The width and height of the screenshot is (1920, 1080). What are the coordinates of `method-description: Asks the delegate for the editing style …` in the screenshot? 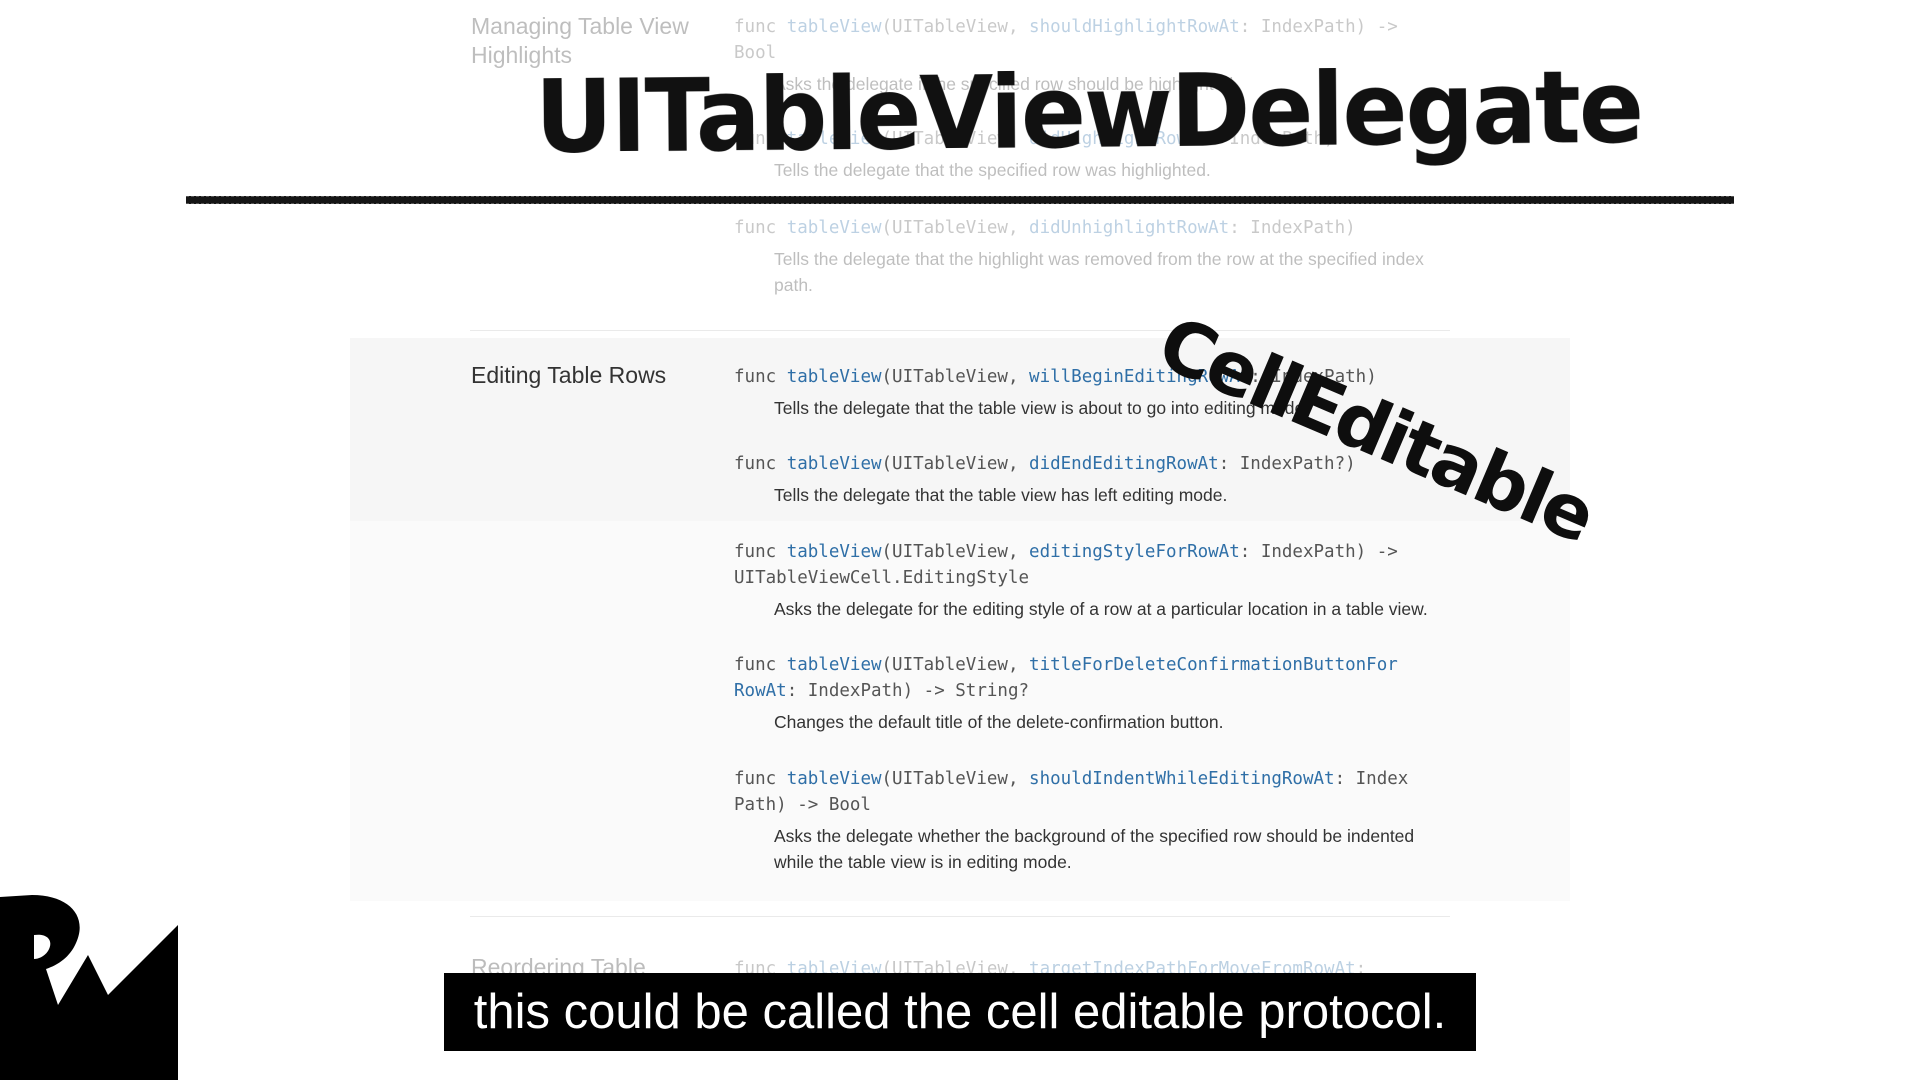 It's located at (1101, 609).